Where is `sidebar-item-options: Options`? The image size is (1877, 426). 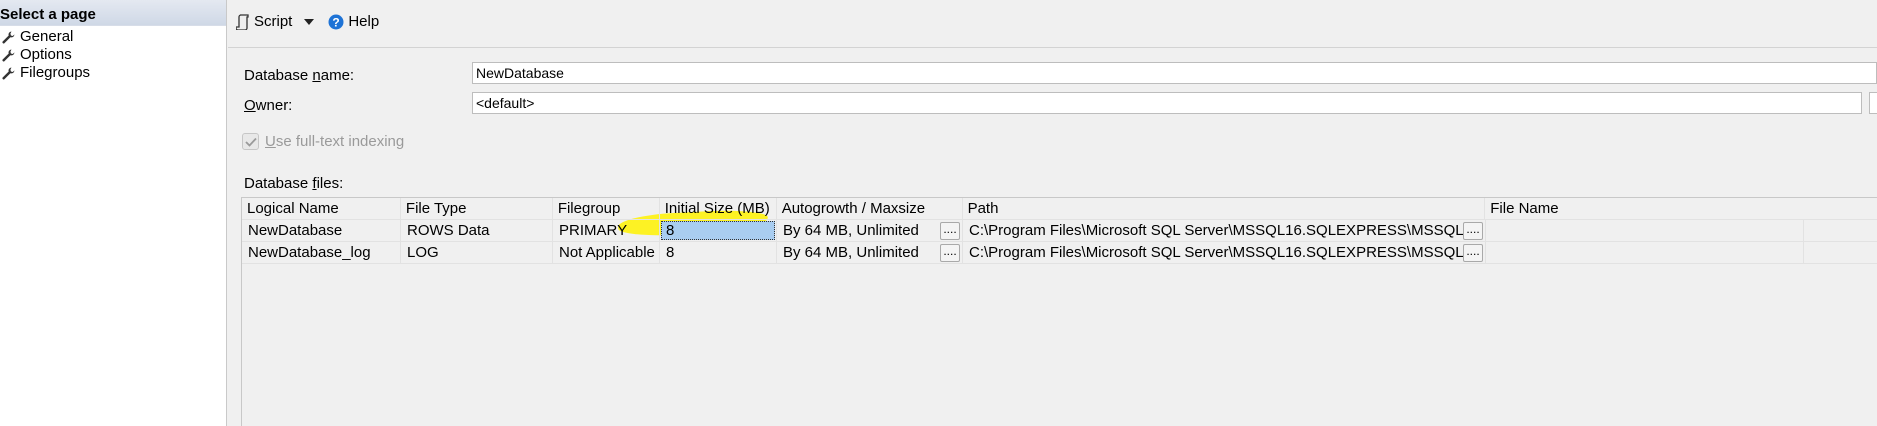 sidebar-item-options: Options is located at coordinates (113, 55).